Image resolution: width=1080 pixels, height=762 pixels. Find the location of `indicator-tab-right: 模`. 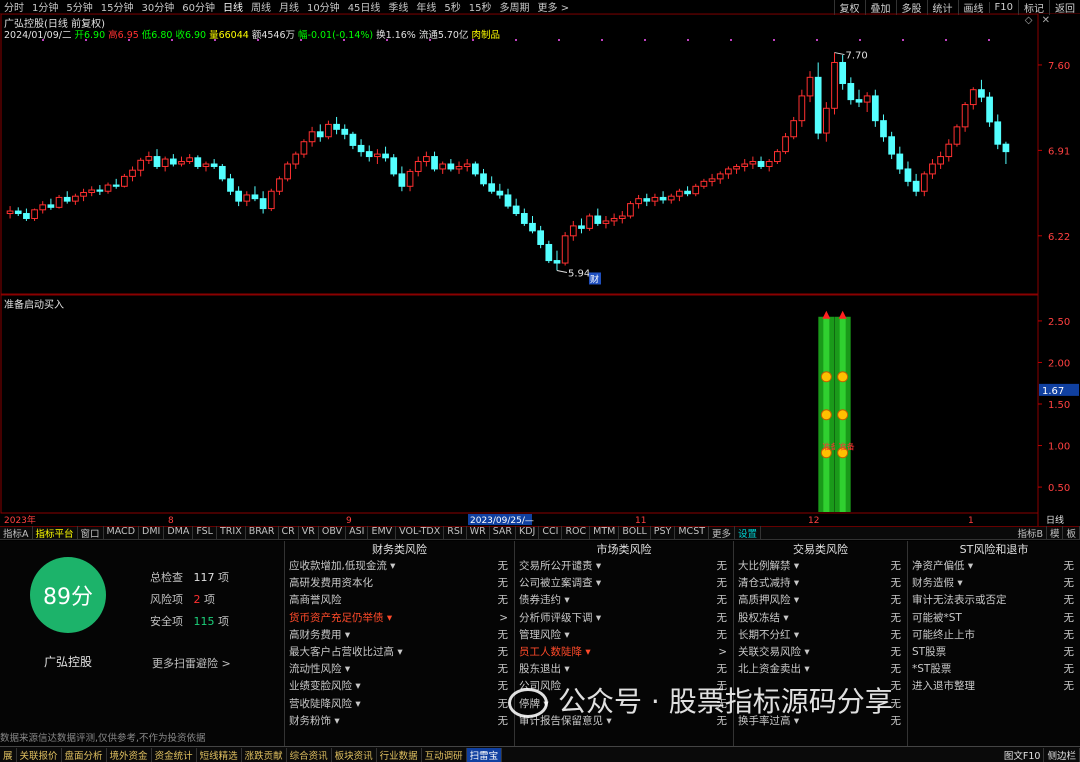

indicator-tab-right: 模 is located at coordinates (1055, 533).